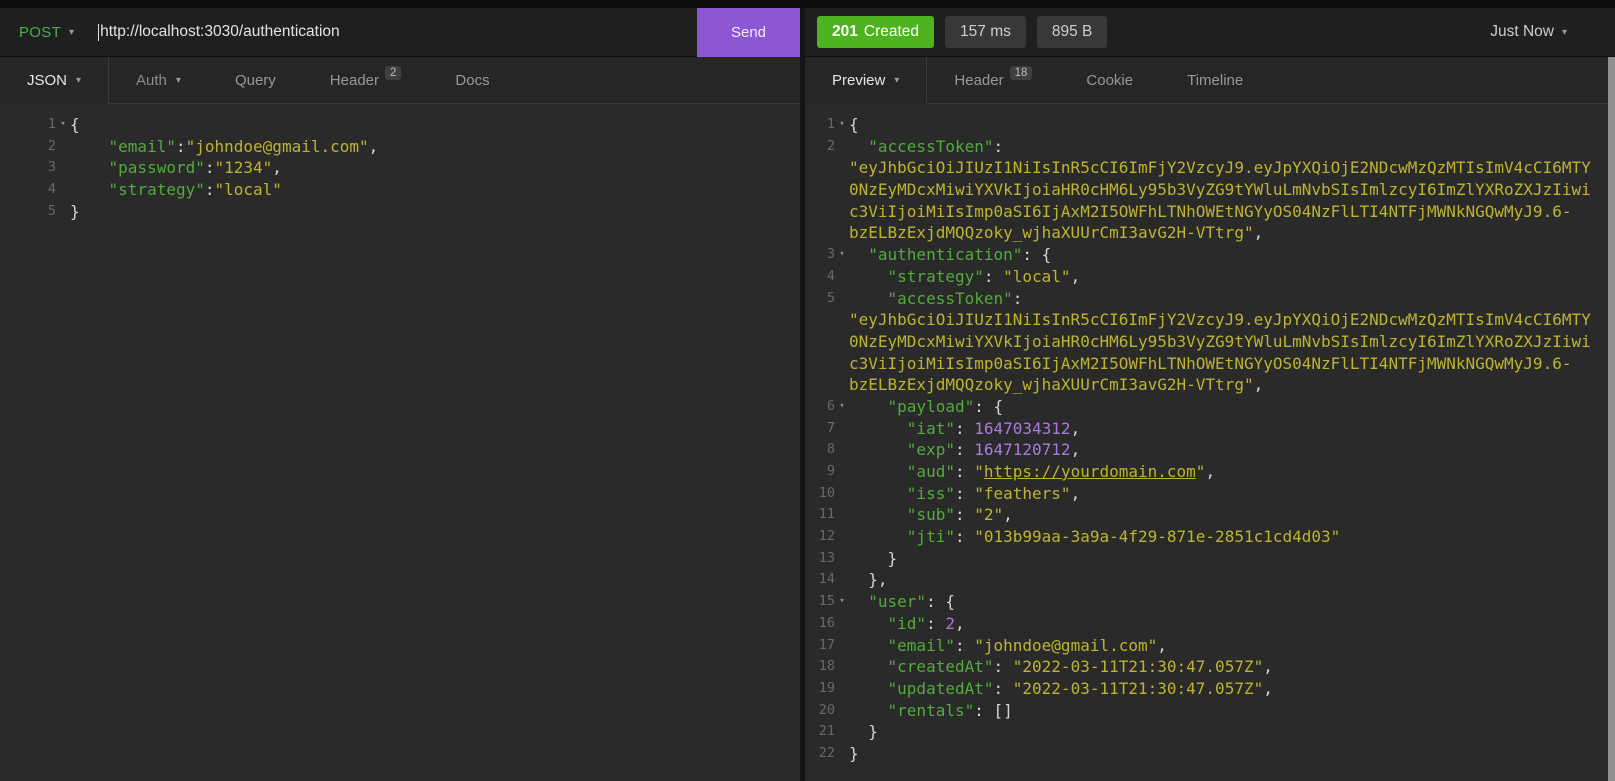 Image resolution: width=1615 pixels, height=781 pixels. Describe the element at coordinates (1210, 494) in the screenshot. I see `code-line: 10 "iss": "feathers",` at that location.